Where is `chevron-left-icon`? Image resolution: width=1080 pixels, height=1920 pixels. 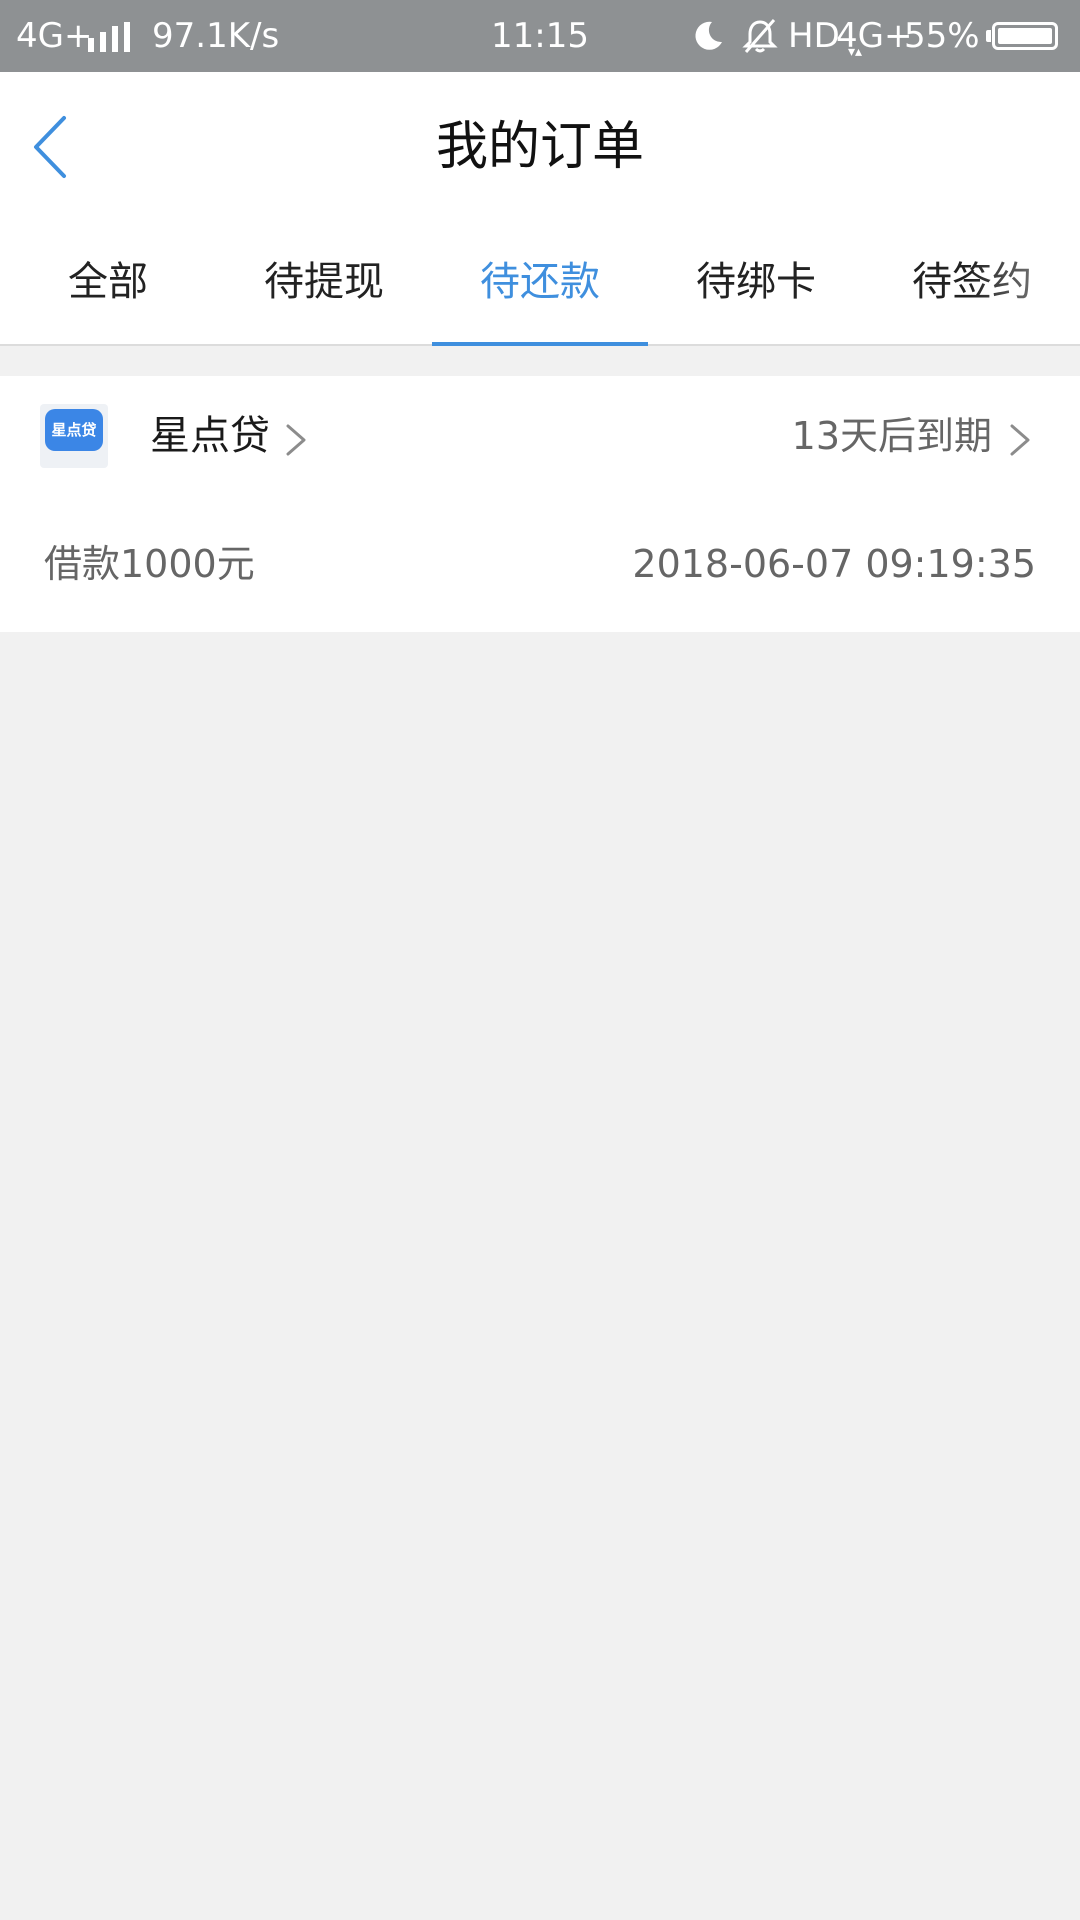
chevron-left-icon is located at coordinates (50, 147).